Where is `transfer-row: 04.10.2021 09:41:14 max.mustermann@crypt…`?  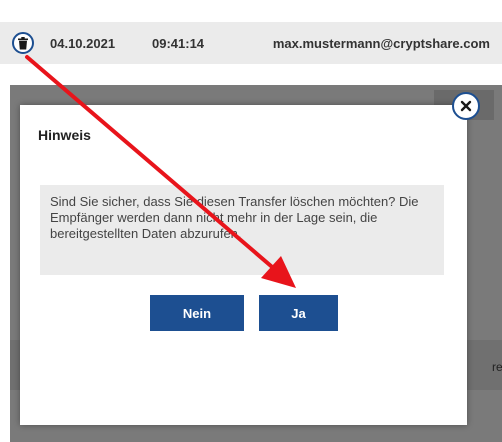 transfer-row: 04.10.2021 09:41:14 max.mustermann@crypt… is located at coordinates (251, 43).